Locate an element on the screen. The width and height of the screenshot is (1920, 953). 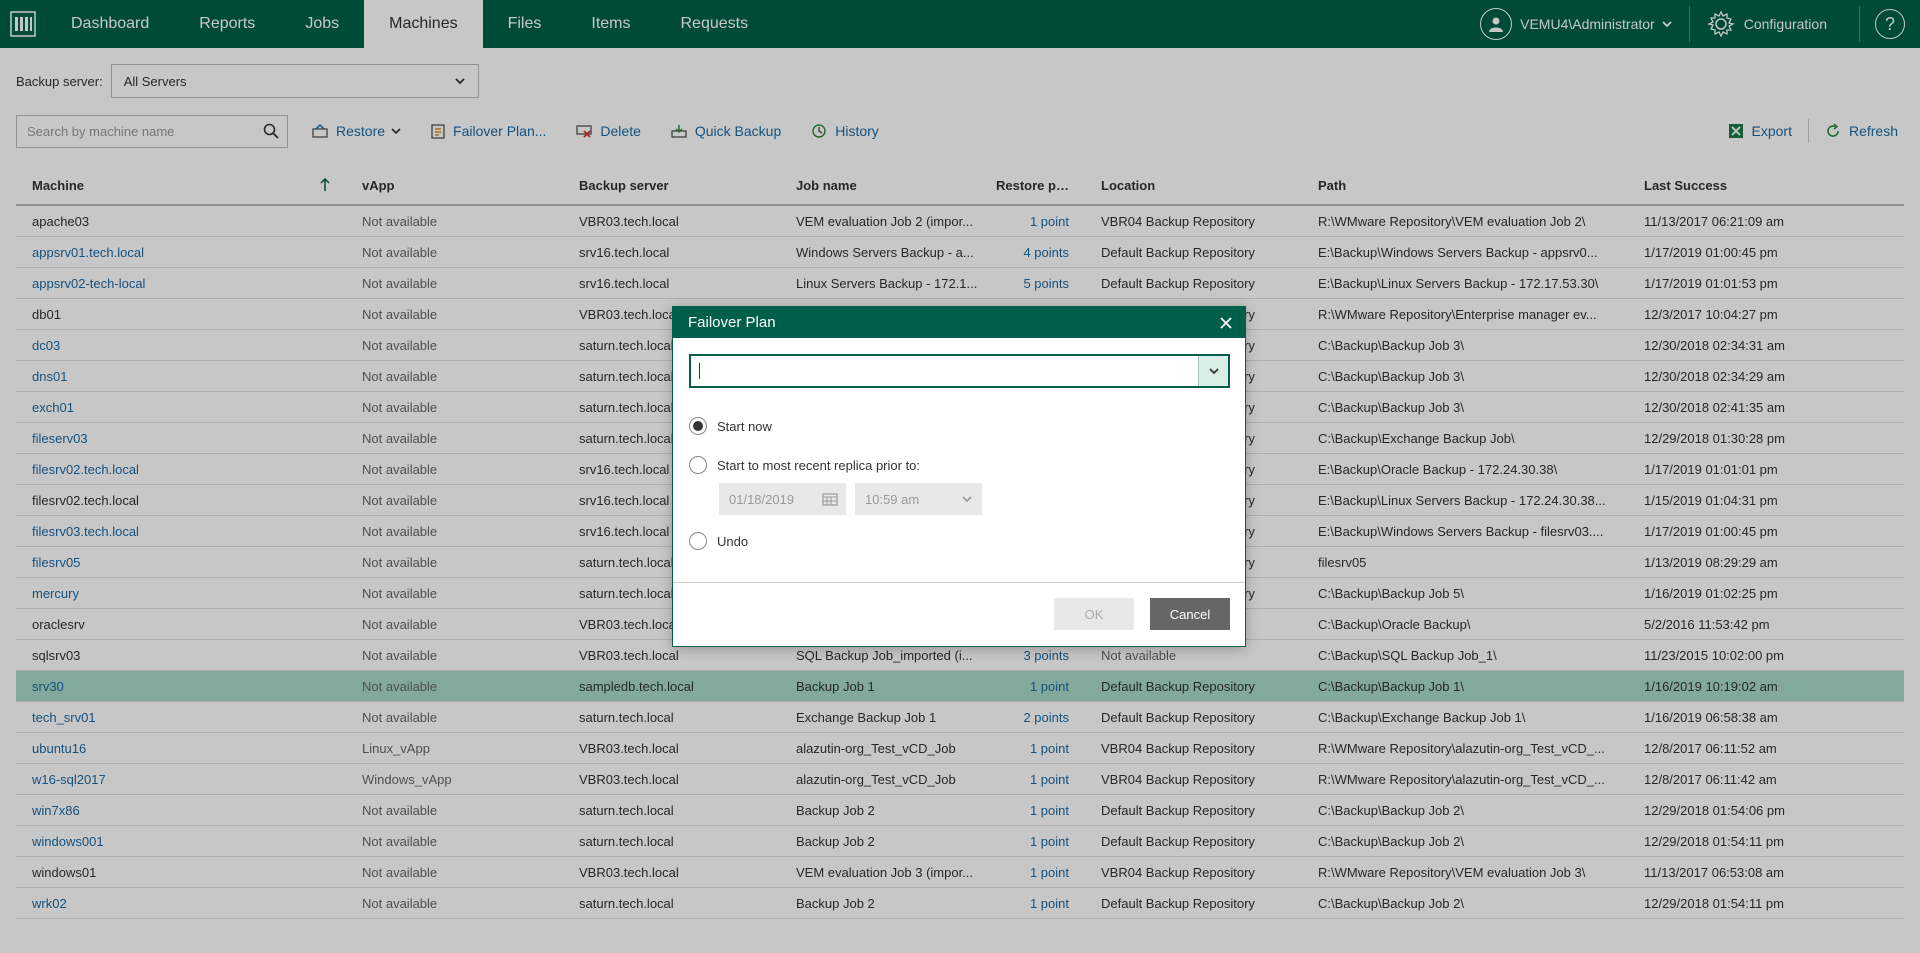
radio-start-prior is located at coordinates (698, 465).